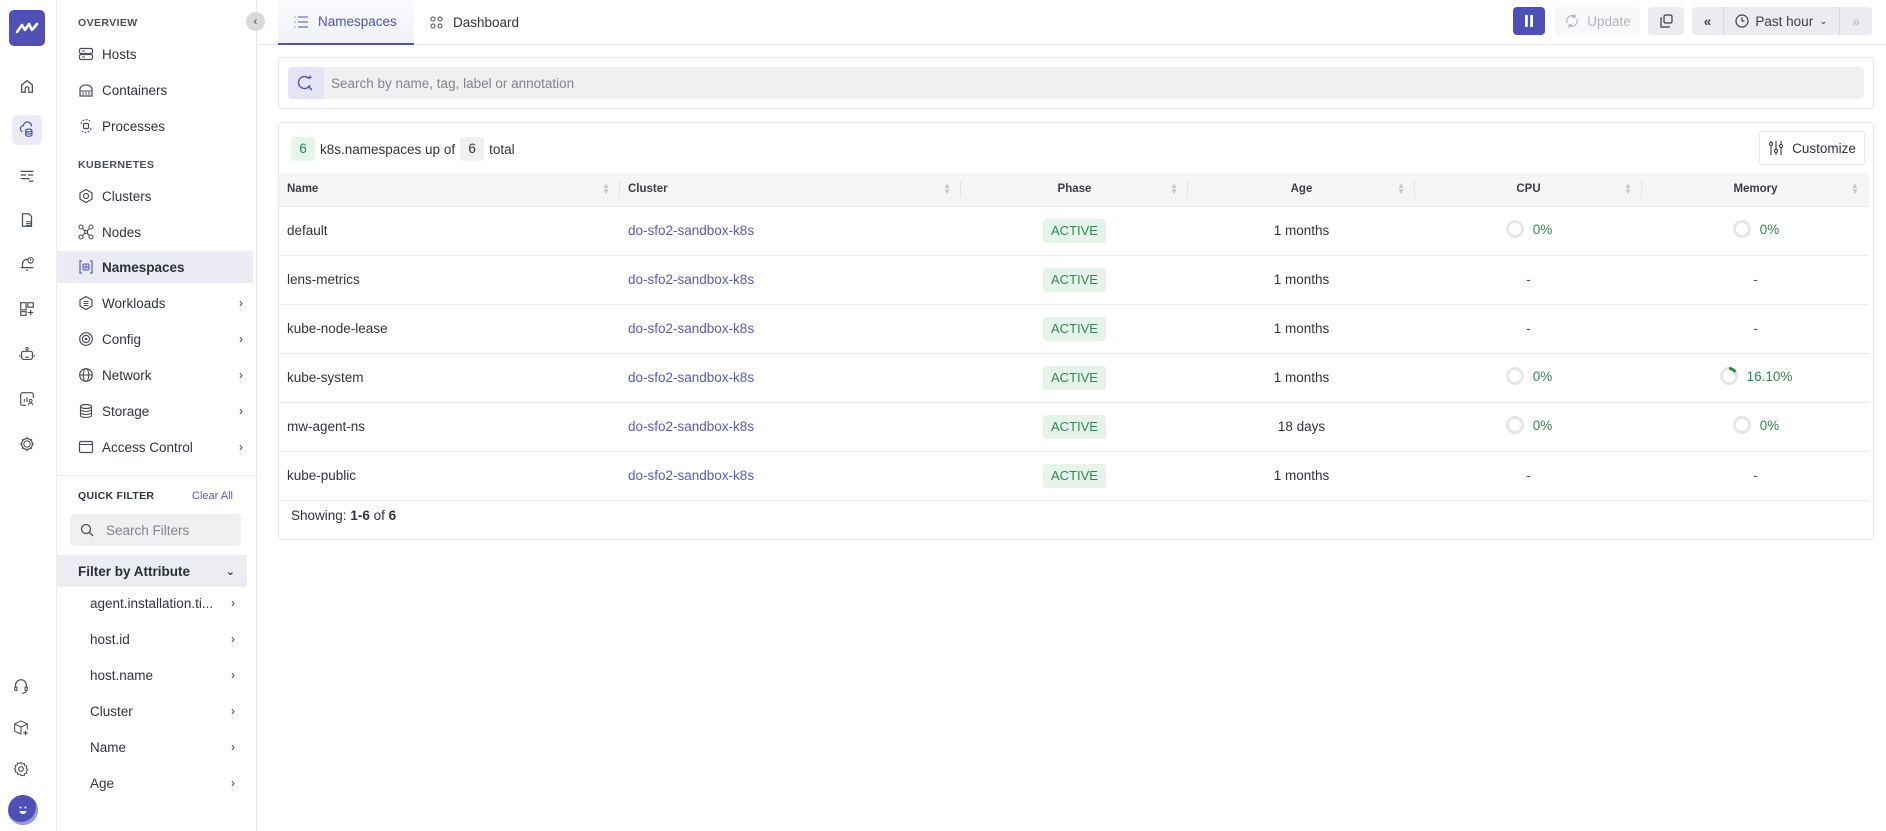 This screenshot has width=1886, height=831. Describe the element at coordinates (155, 232) in the screenshot. I see `nav-item-nodes: Nodes` at that location.